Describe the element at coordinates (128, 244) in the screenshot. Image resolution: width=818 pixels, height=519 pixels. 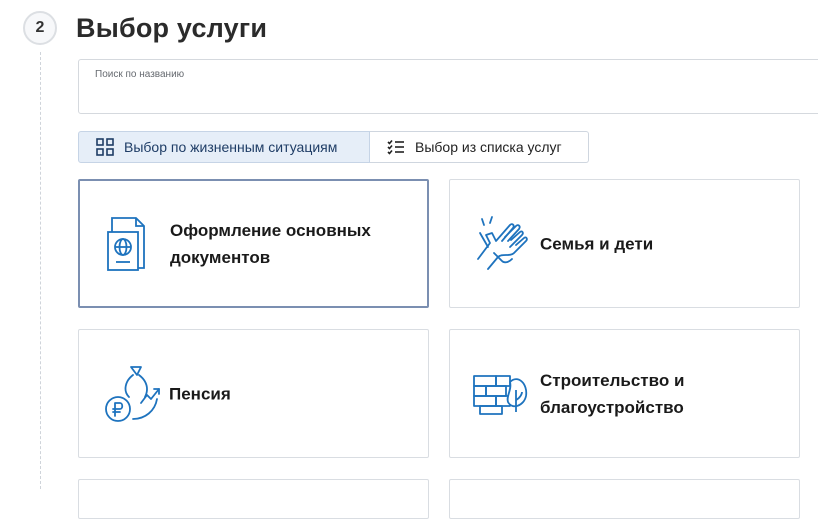
I see `passport-icon` at that location.